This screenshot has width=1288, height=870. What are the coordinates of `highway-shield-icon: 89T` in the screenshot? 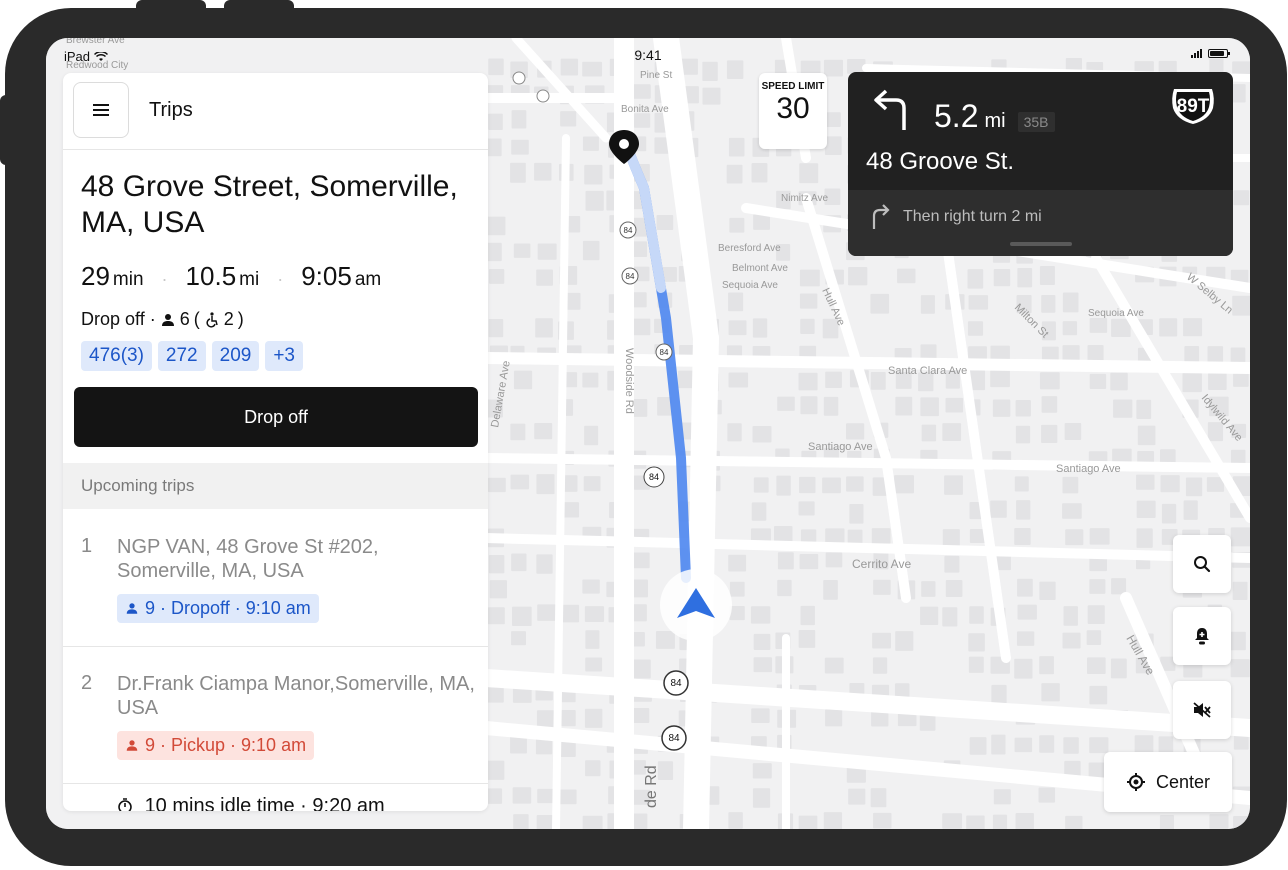 It's located at (1193, 108).